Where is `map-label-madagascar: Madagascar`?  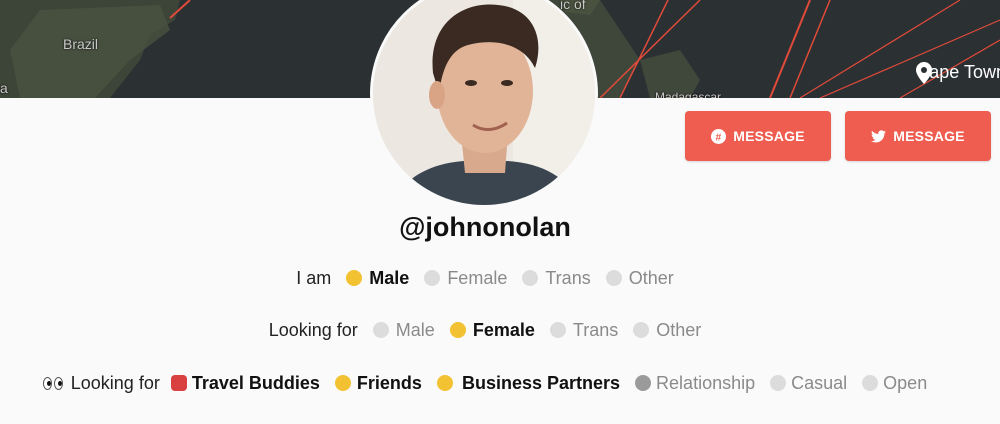 map-label-madagascar: Madagascar is located at coordinates (688, 94).